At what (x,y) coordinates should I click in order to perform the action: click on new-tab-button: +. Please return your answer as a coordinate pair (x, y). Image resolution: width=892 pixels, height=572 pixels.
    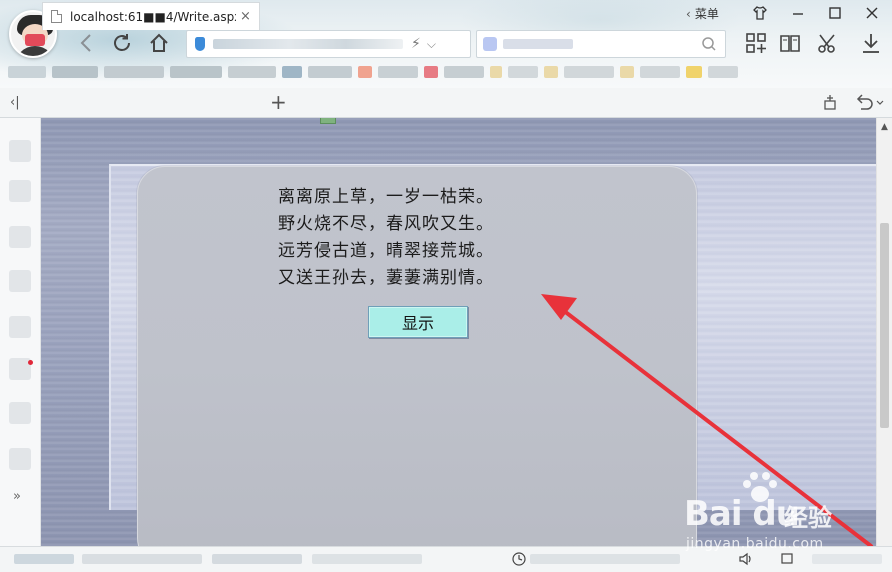
    Looking at the image, I should click on (278, 102).